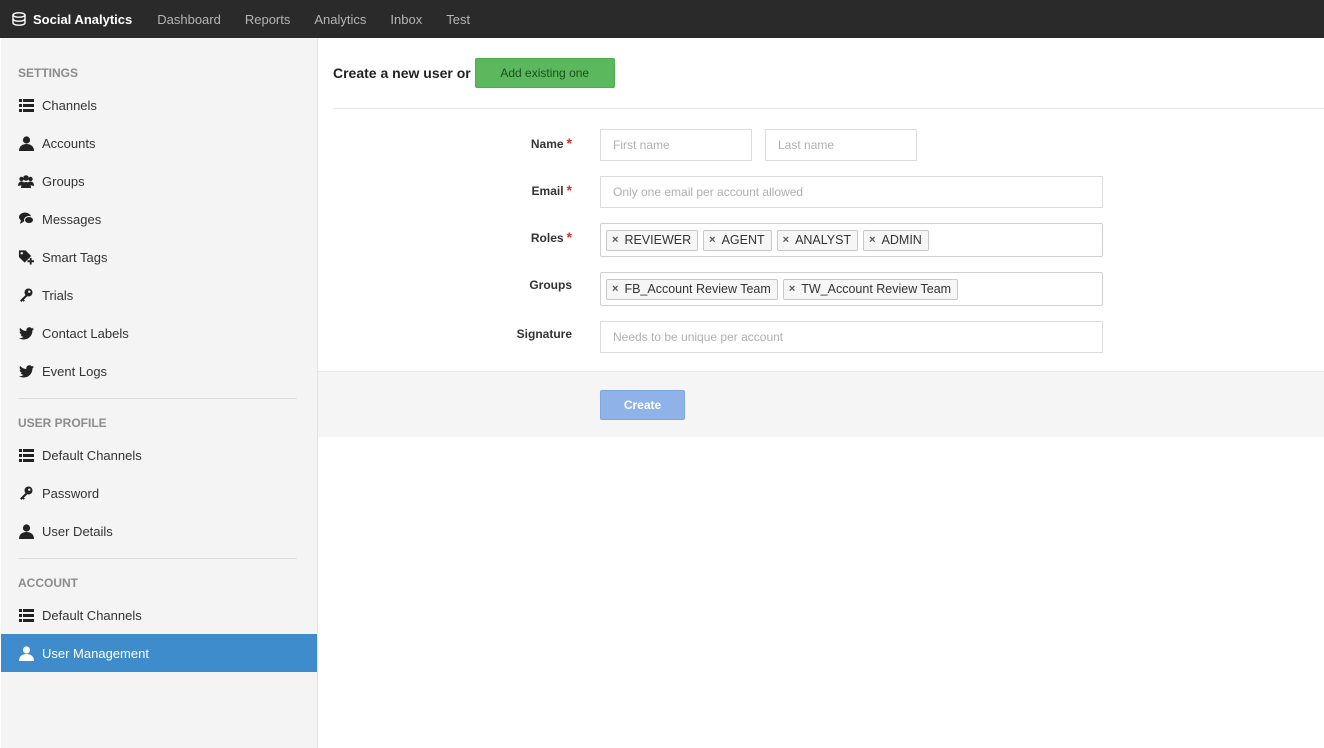 This screenshot has height=748, width=1324. I want to click on role-tag-label: ANALYST, so click(823, 240).